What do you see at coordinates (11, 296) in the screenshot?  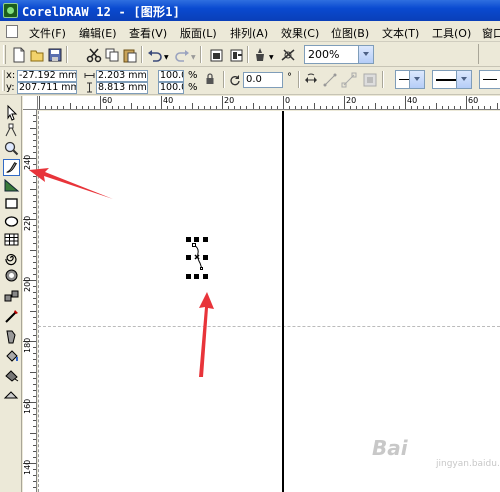 I see `text-tool-icon` at bounding box center [11, 296].